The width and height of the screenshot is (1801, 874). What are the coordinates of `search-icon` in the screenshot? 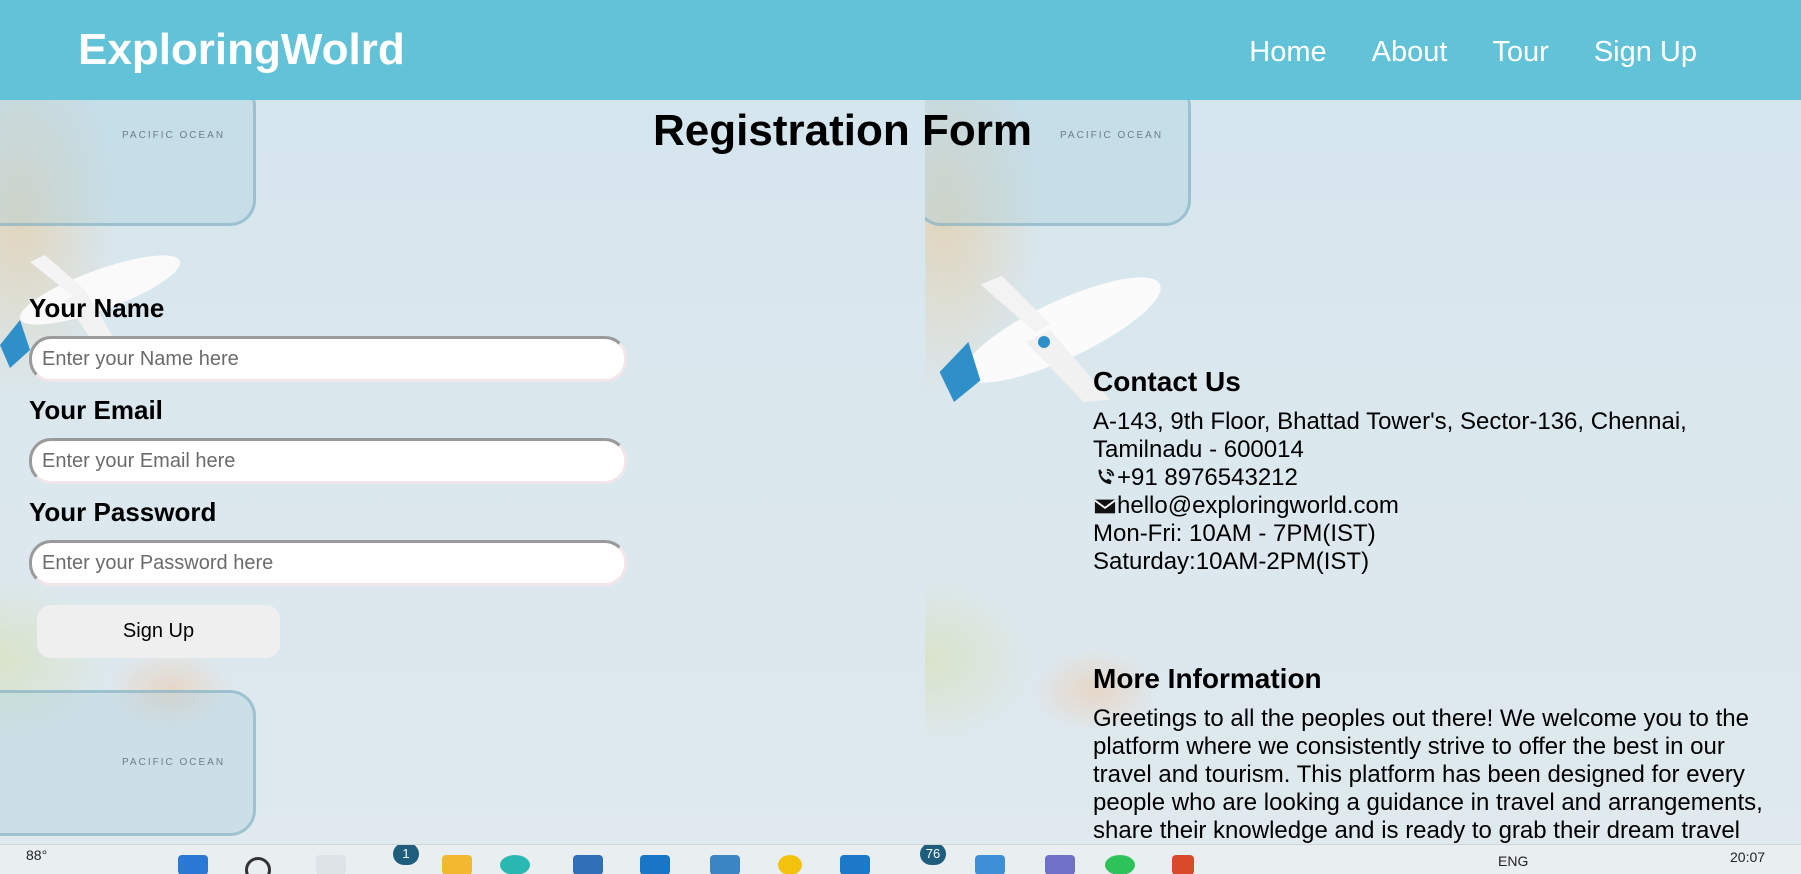 It's located at (258, 865).